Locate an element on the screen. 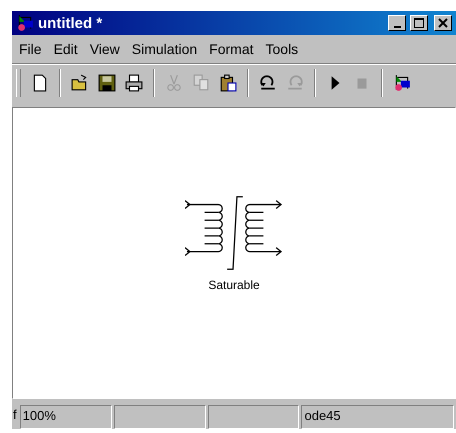 This screenshot has height=433, width=456. window-title: untitled * is located at coordinates (71, 23).